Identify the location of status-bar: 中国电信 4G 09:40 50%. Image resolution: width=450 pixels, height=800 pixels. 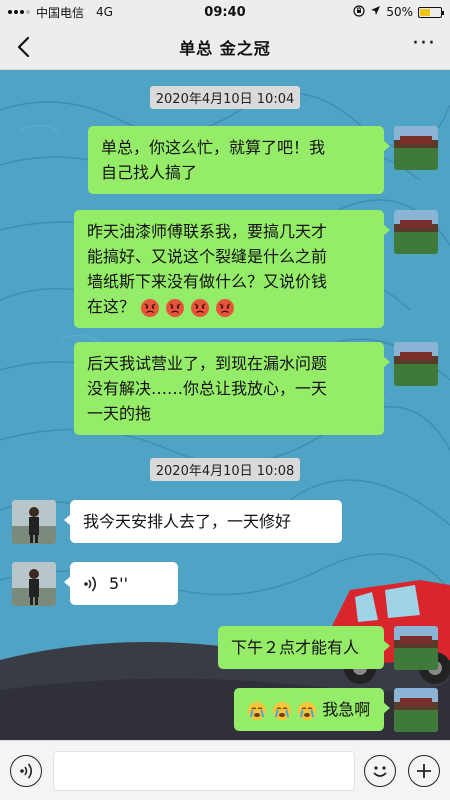
(225, 12).